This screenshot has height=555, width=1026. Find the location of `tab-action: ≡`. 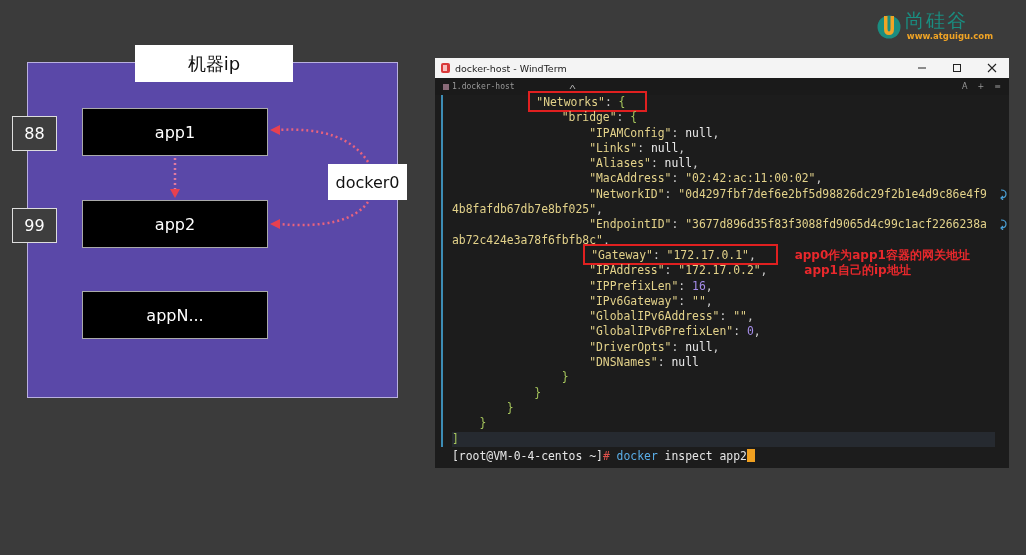

tab-action: ≡ is located at coordinates (997, 86).